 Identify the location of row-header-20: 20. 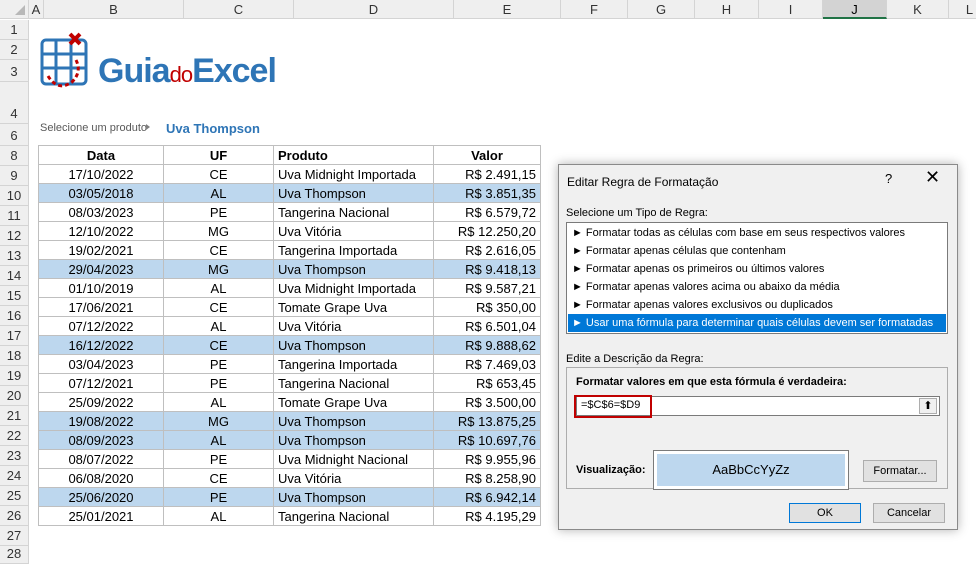
(14, 396).